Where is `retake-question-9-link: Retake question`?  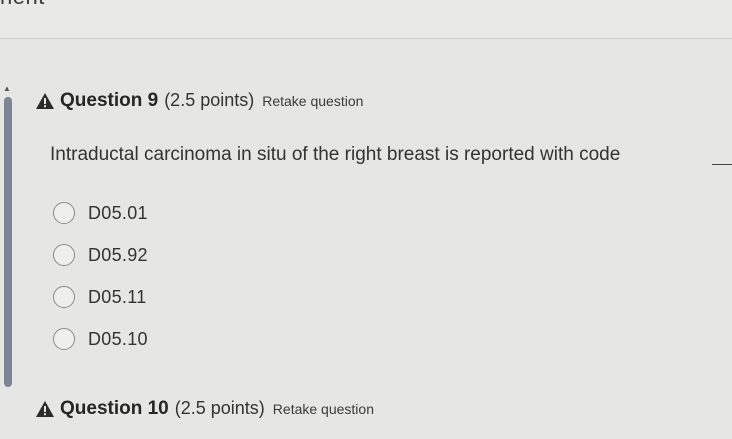
retake-question-9-link: Retake question is located at coordinates (312, 101).